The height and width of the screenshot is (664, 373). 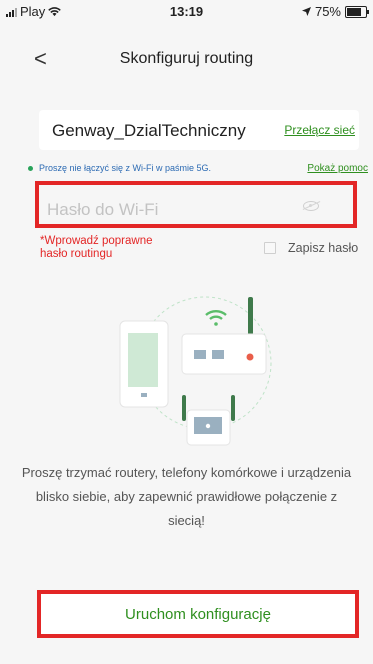 What do you see at coordinates (337, 168) in the screenshot?
I see `show-help-link: Pokaż pomoc` at bounding box center [337, 168].